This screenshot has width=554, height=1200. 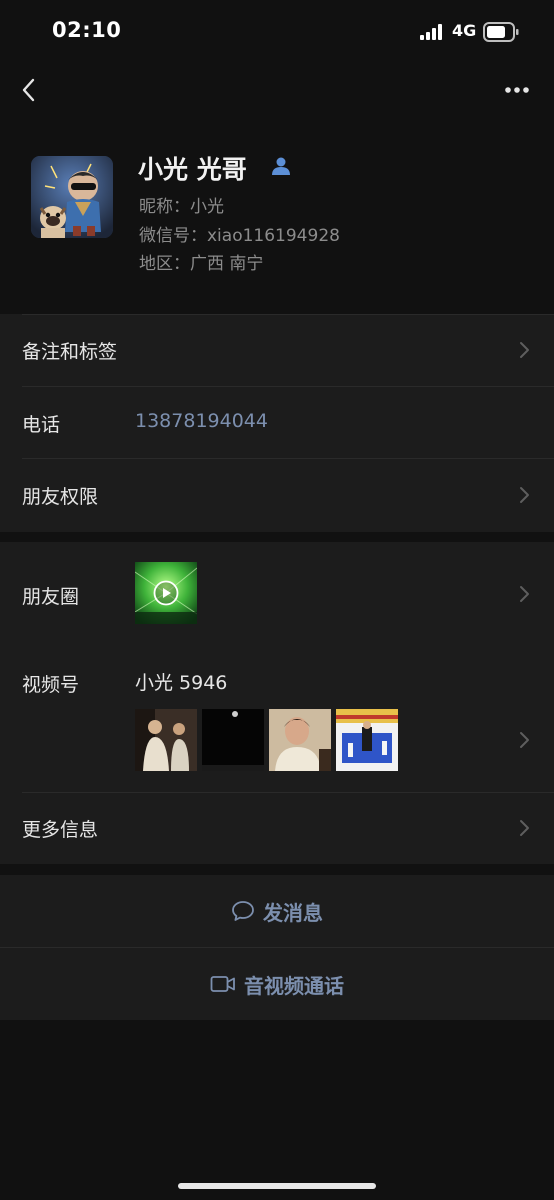 I want to click on av-call-button: 音视频通话, so click(x=277, y=984).